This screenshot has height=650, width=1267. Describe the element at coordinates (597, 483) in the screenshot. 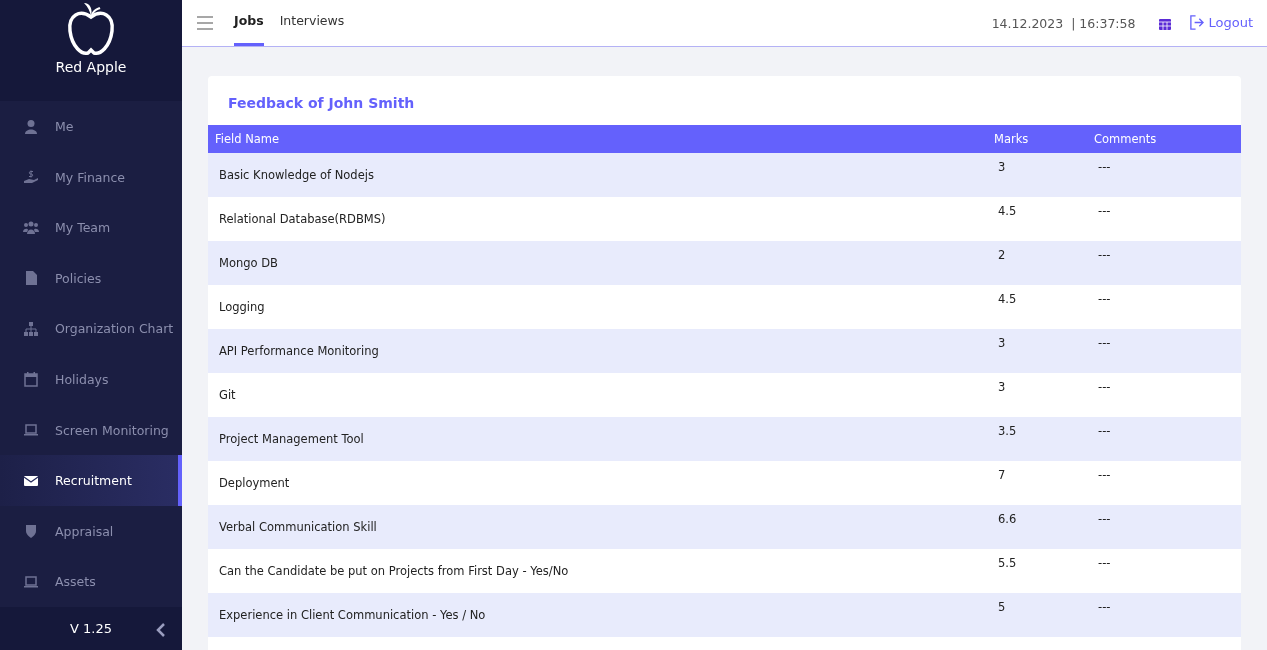

I see `table-cell: Deployment` at that location.